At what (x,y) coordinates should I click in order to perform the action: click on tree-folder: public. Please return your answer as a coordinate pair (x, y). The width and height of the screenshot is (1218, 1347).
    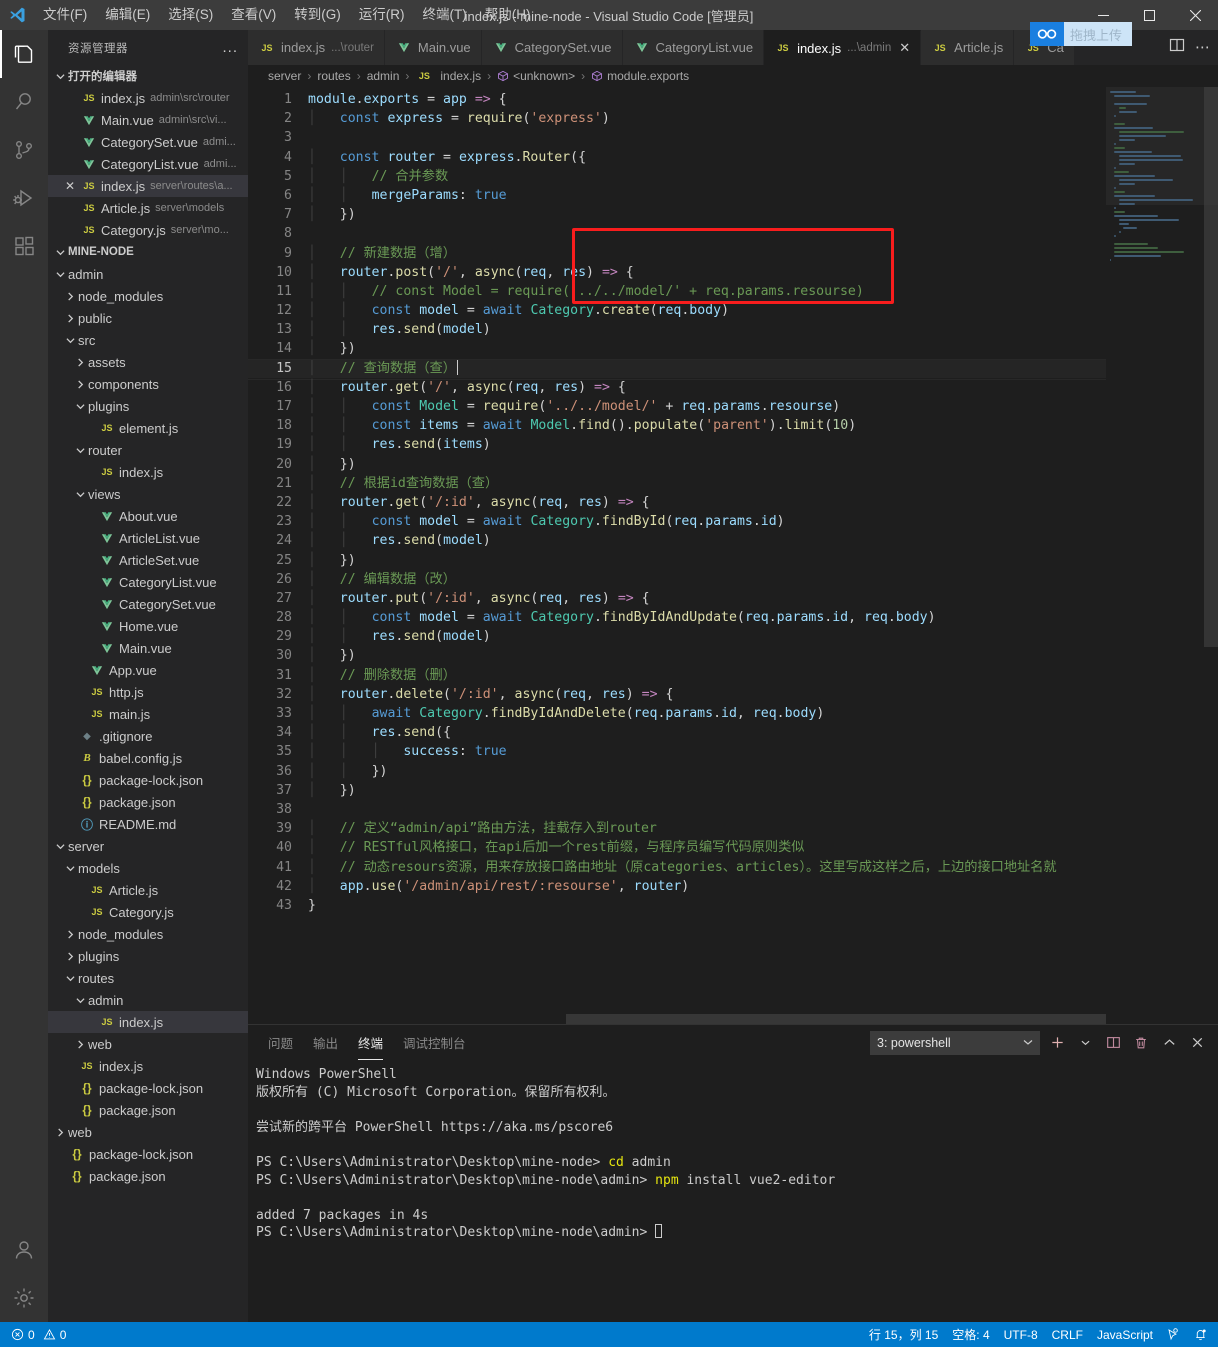
    Looking at the image, I should click on (148, 318).